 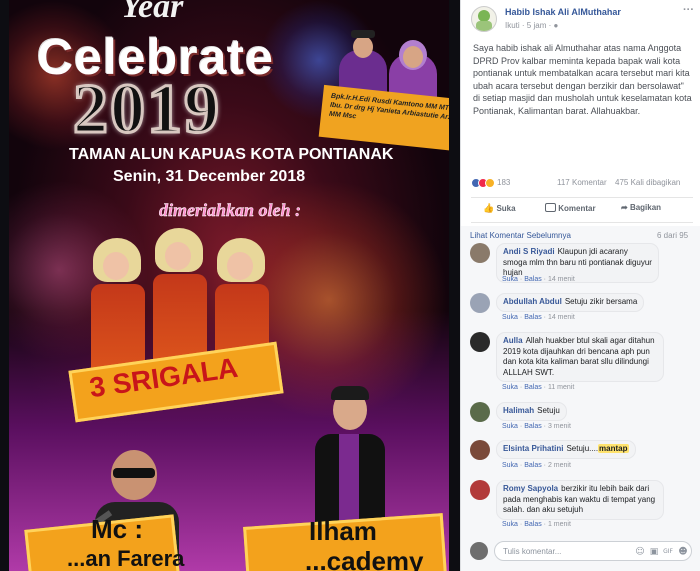 I want to click on comment-icon, so click(x=550, y=207).